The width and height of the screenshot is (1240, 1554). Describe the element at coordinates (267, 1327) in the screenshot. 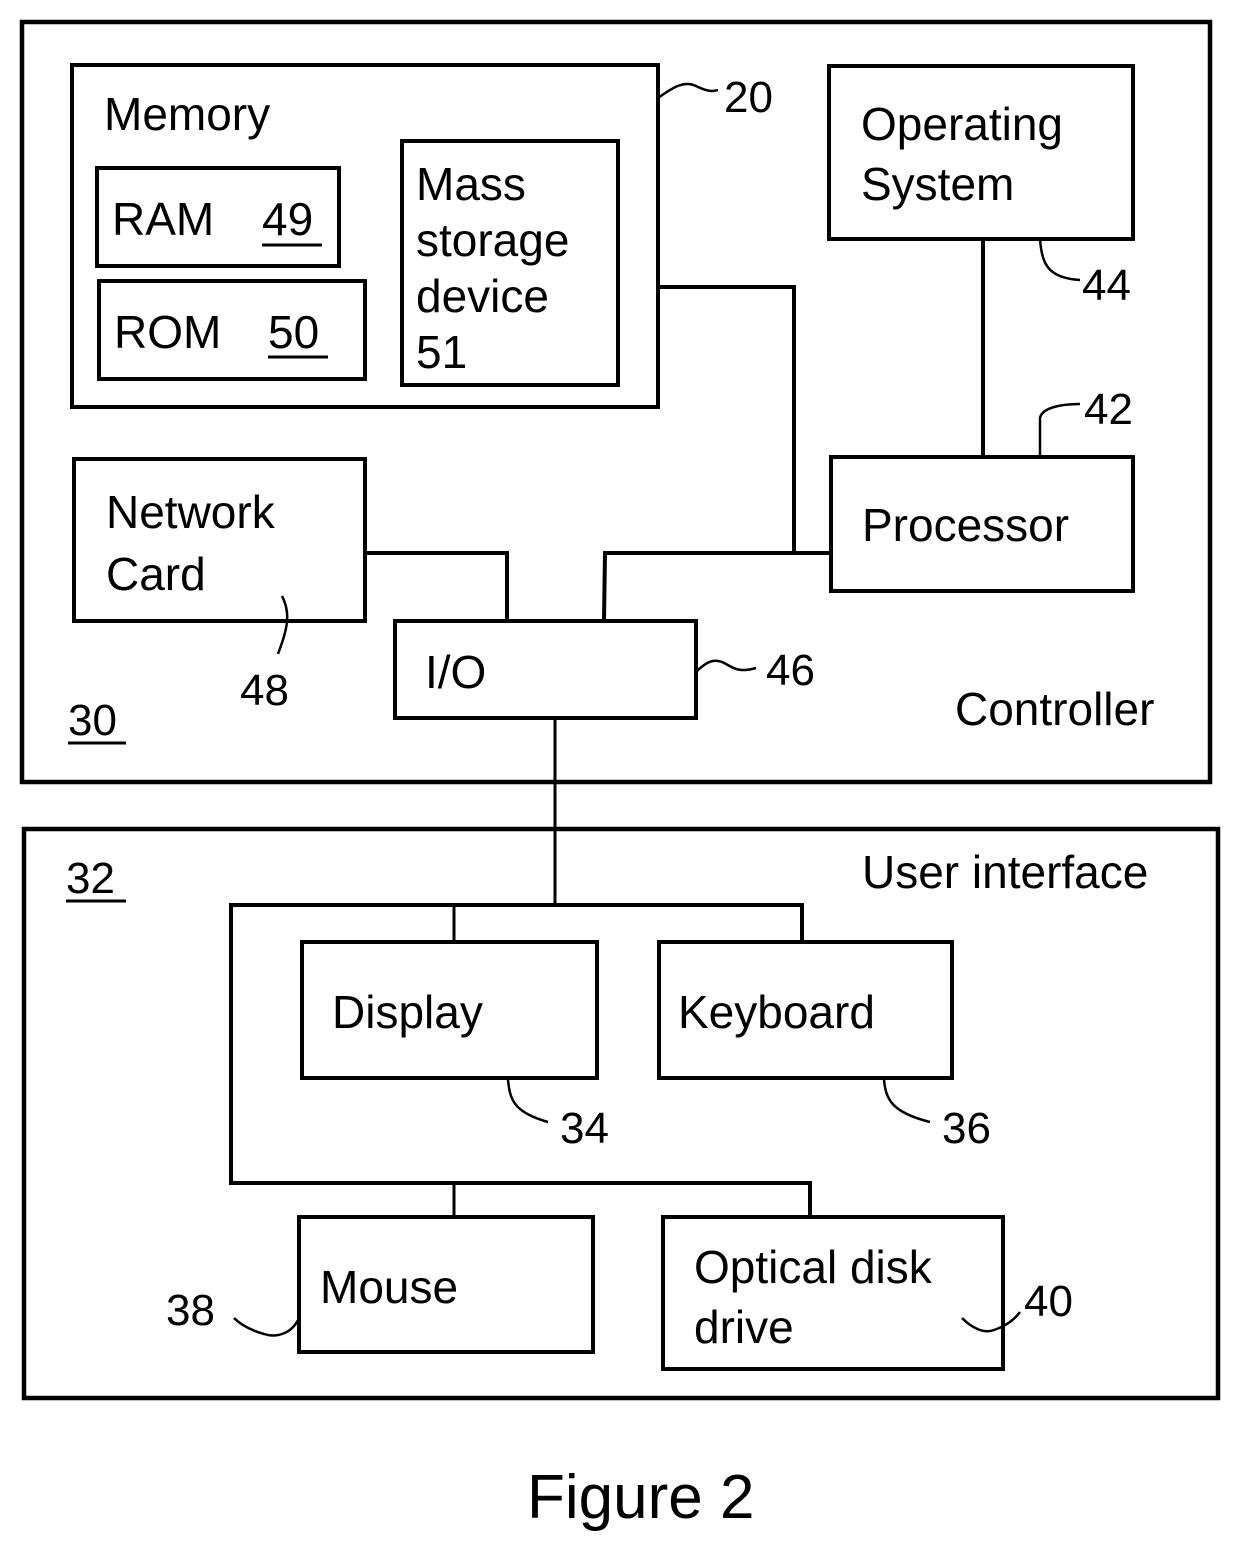

I see `mouse-leader` at that location.